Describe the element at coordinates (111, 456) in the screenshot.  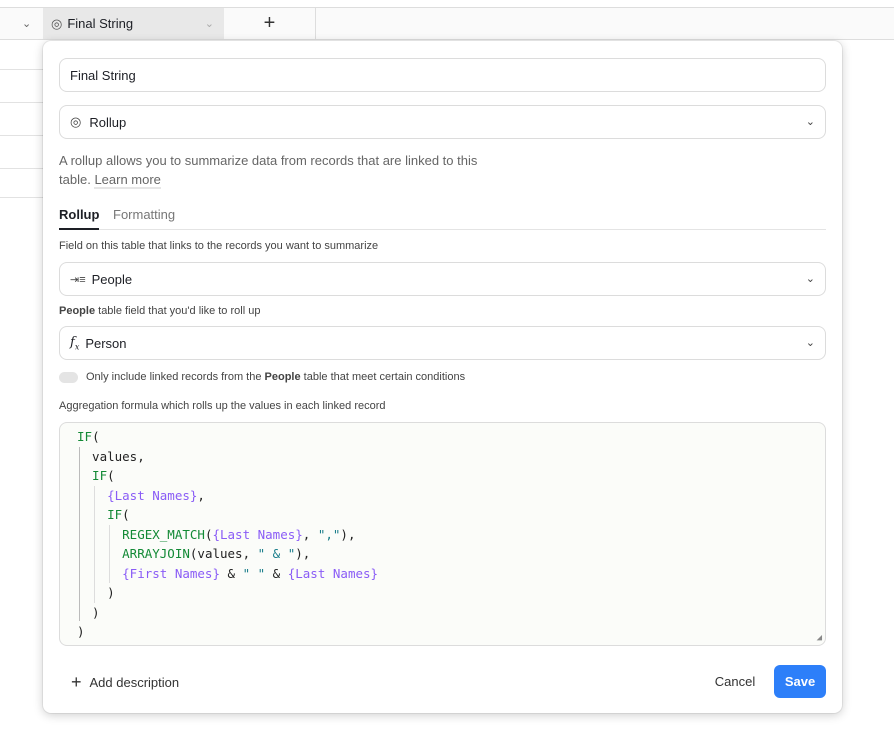
I see `formula-token: values,` at that location.